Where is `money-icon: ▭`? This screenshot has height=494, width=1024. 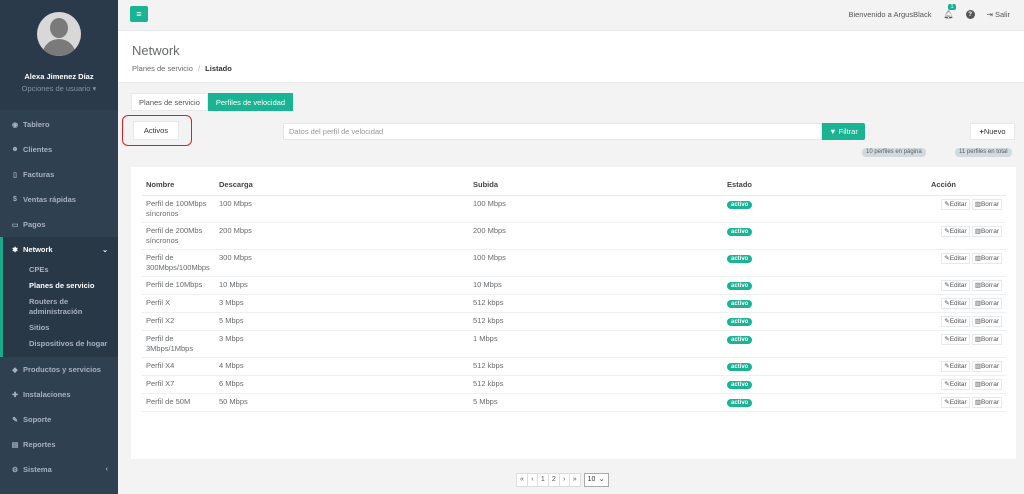 money-icon: ▭ is located at coordinates (15, 225).